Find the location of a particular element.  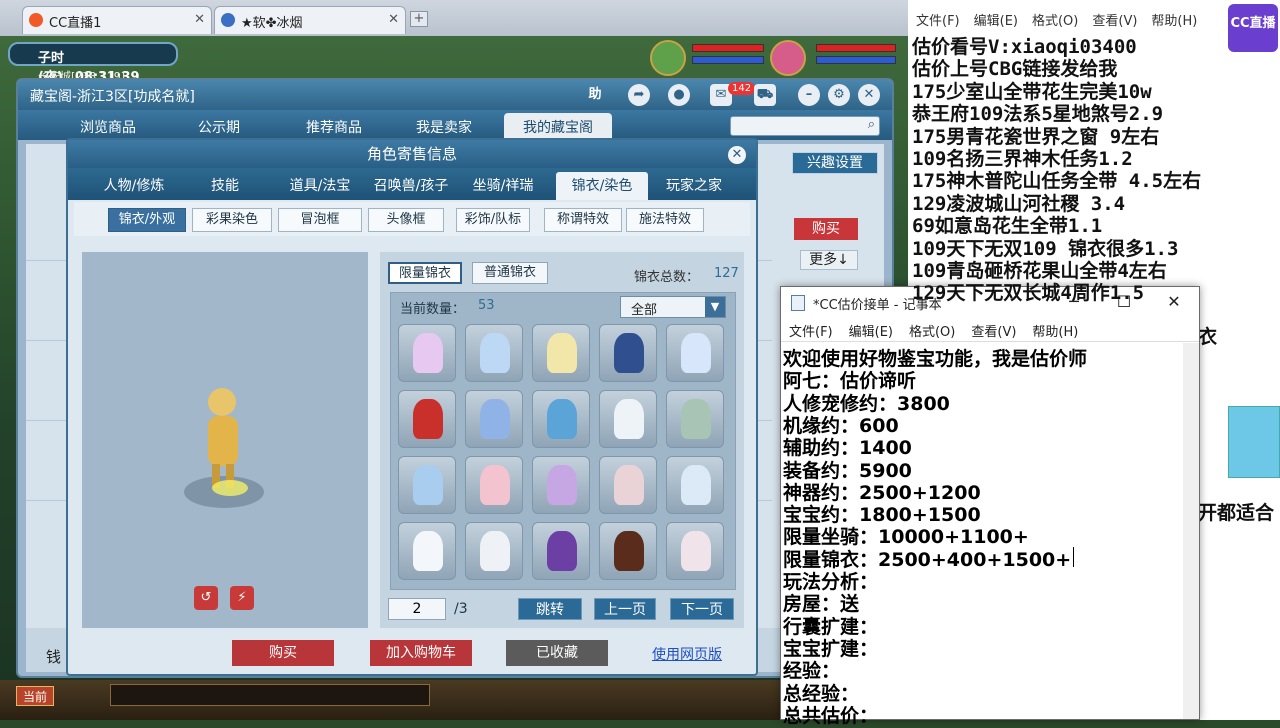

new-tab-button: + is located at coordinates (419, 19).